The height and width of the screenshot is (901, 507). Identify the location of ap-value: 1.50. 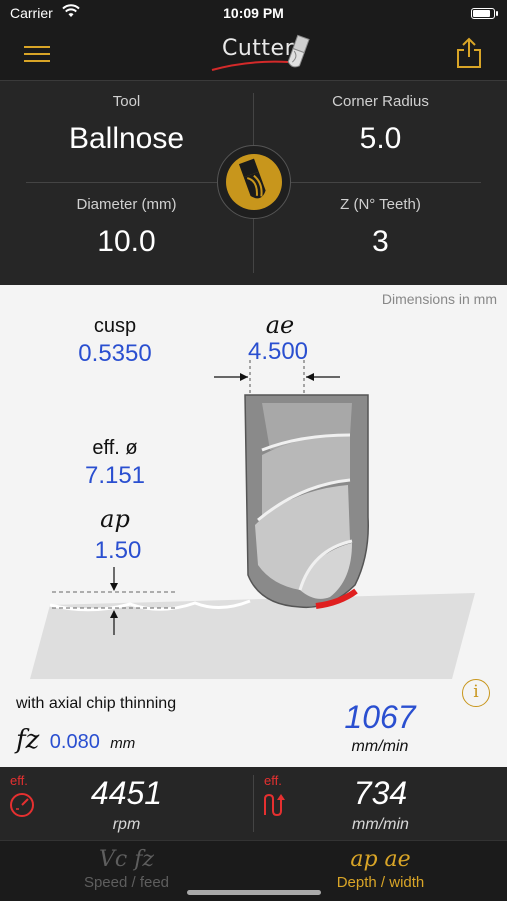
(118, 551).